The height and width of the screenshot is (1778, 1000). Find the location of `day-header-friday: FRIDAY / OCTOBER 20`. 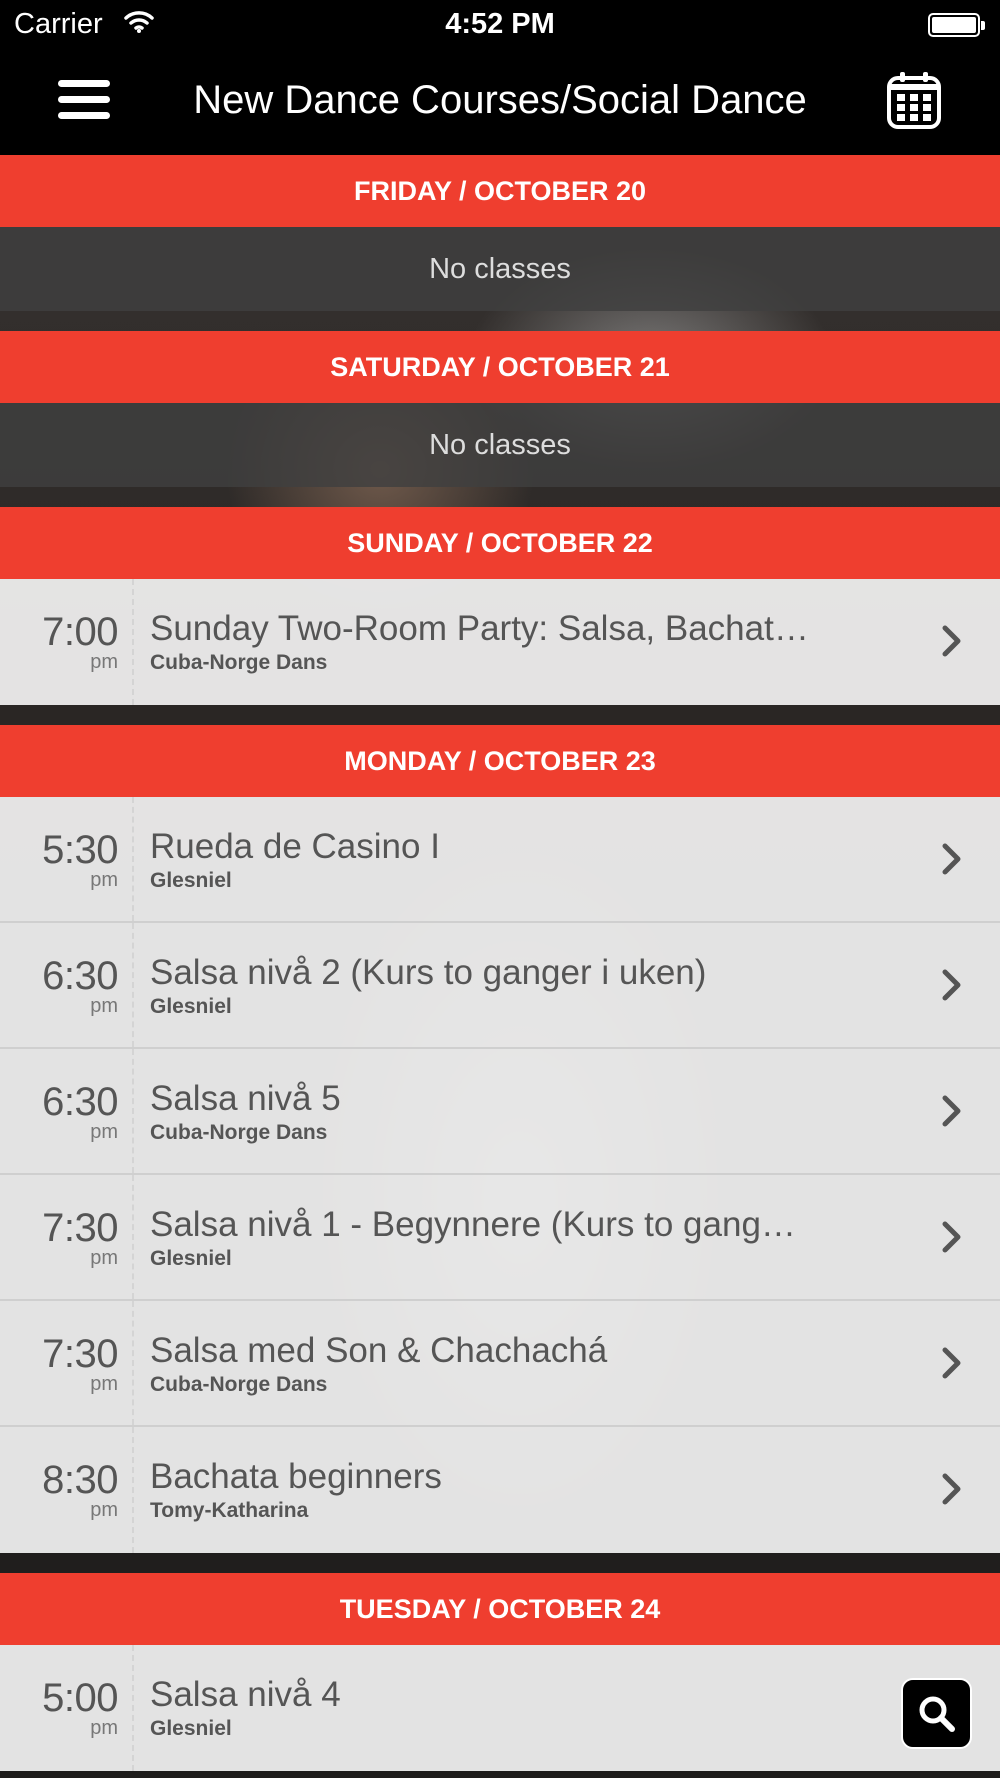

day-header-friday: FRIDAY / OCTOBER 20 is located at coordinates (500, 191).